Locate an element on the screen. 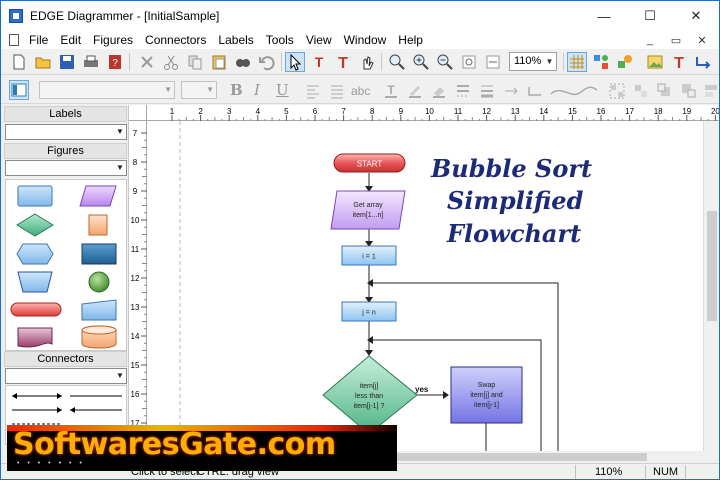 This screenshot has width=720, height=480. menu-view: View is located at coordinates (319, 40).